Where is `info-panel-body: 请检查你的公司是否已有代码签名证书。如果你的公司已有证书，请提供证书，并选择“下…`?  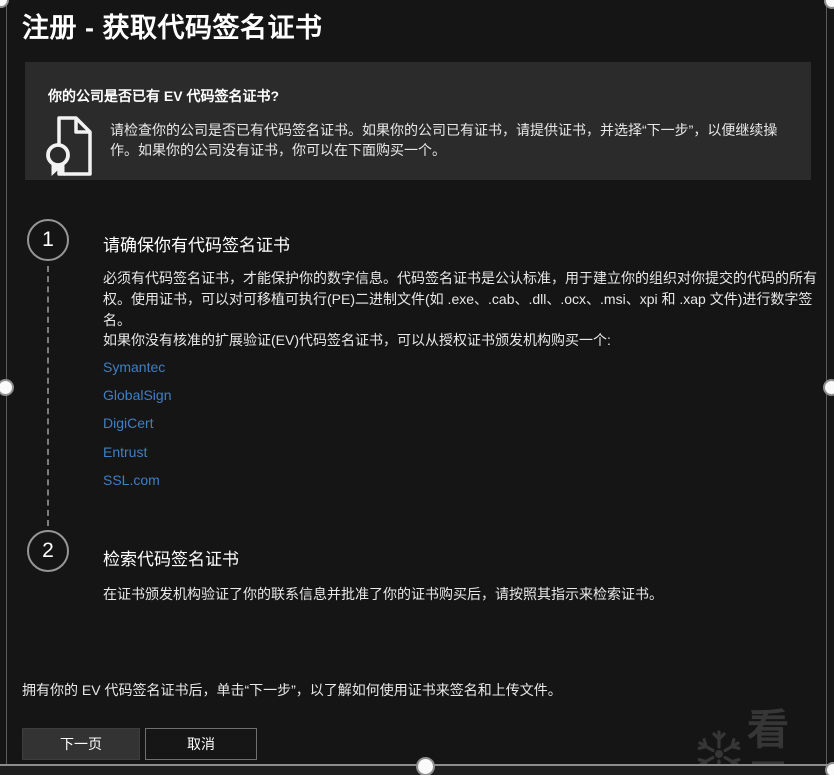
info-panel-body: 请检查你的公司是否已有代码签名证书。如果你的公司已有证书，请提供证书，并选择“下… is located at coordinates (444, 140).